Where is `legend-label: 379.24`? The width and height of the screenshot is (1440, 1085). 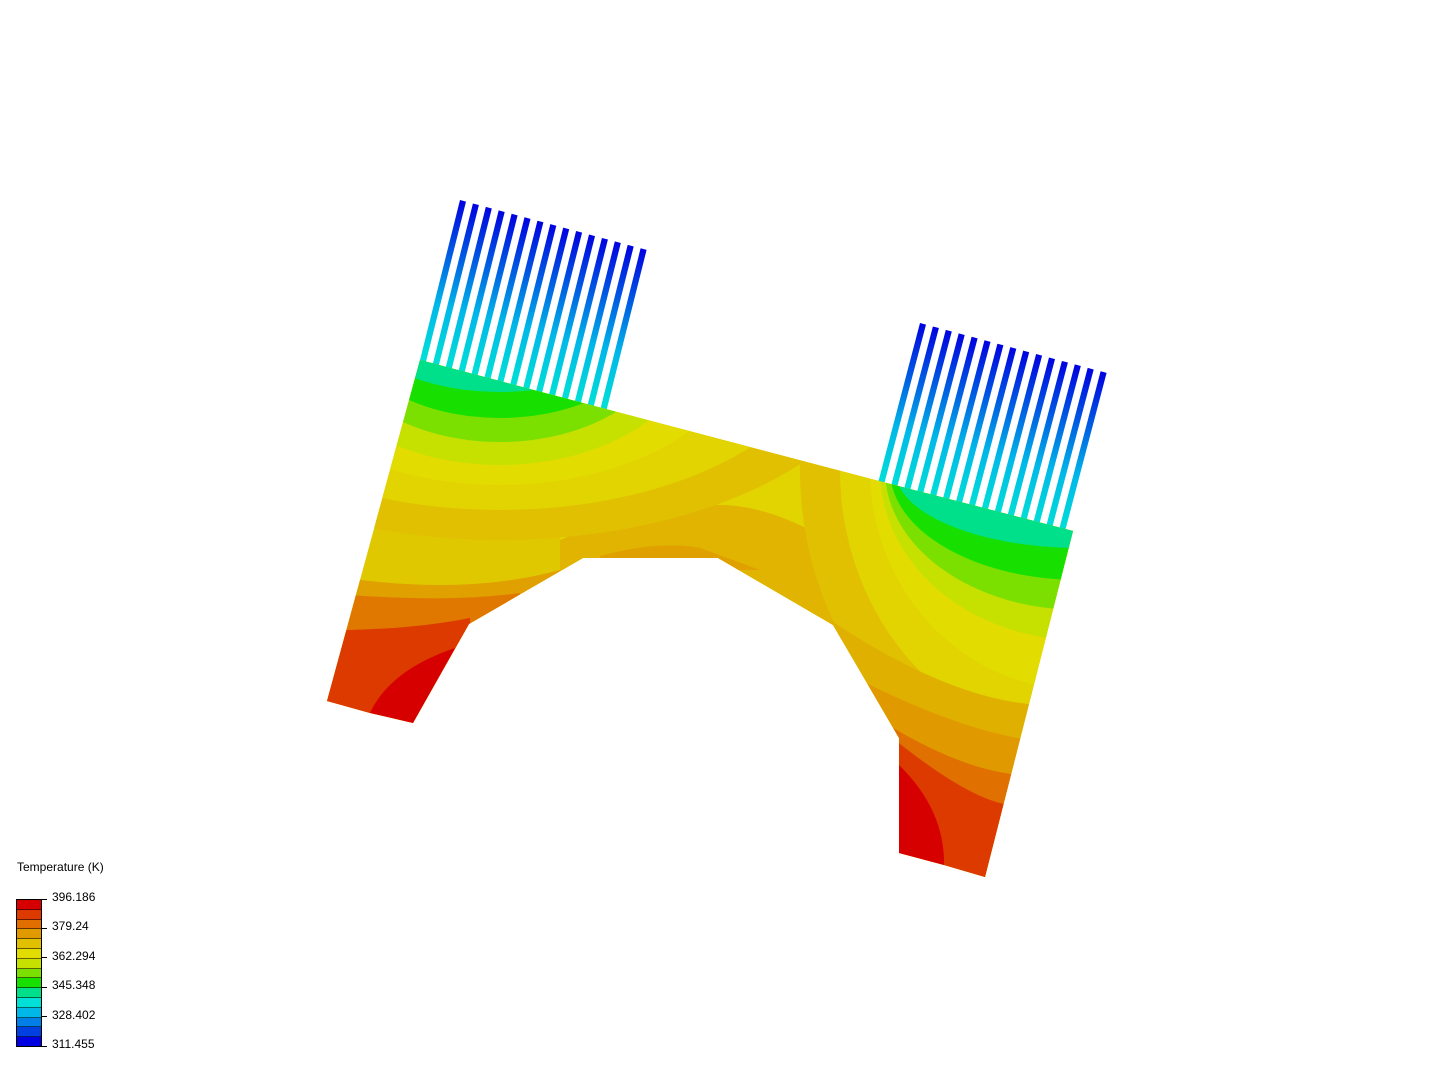
legend-label: 379.24 is located at coordinates (70, 926).